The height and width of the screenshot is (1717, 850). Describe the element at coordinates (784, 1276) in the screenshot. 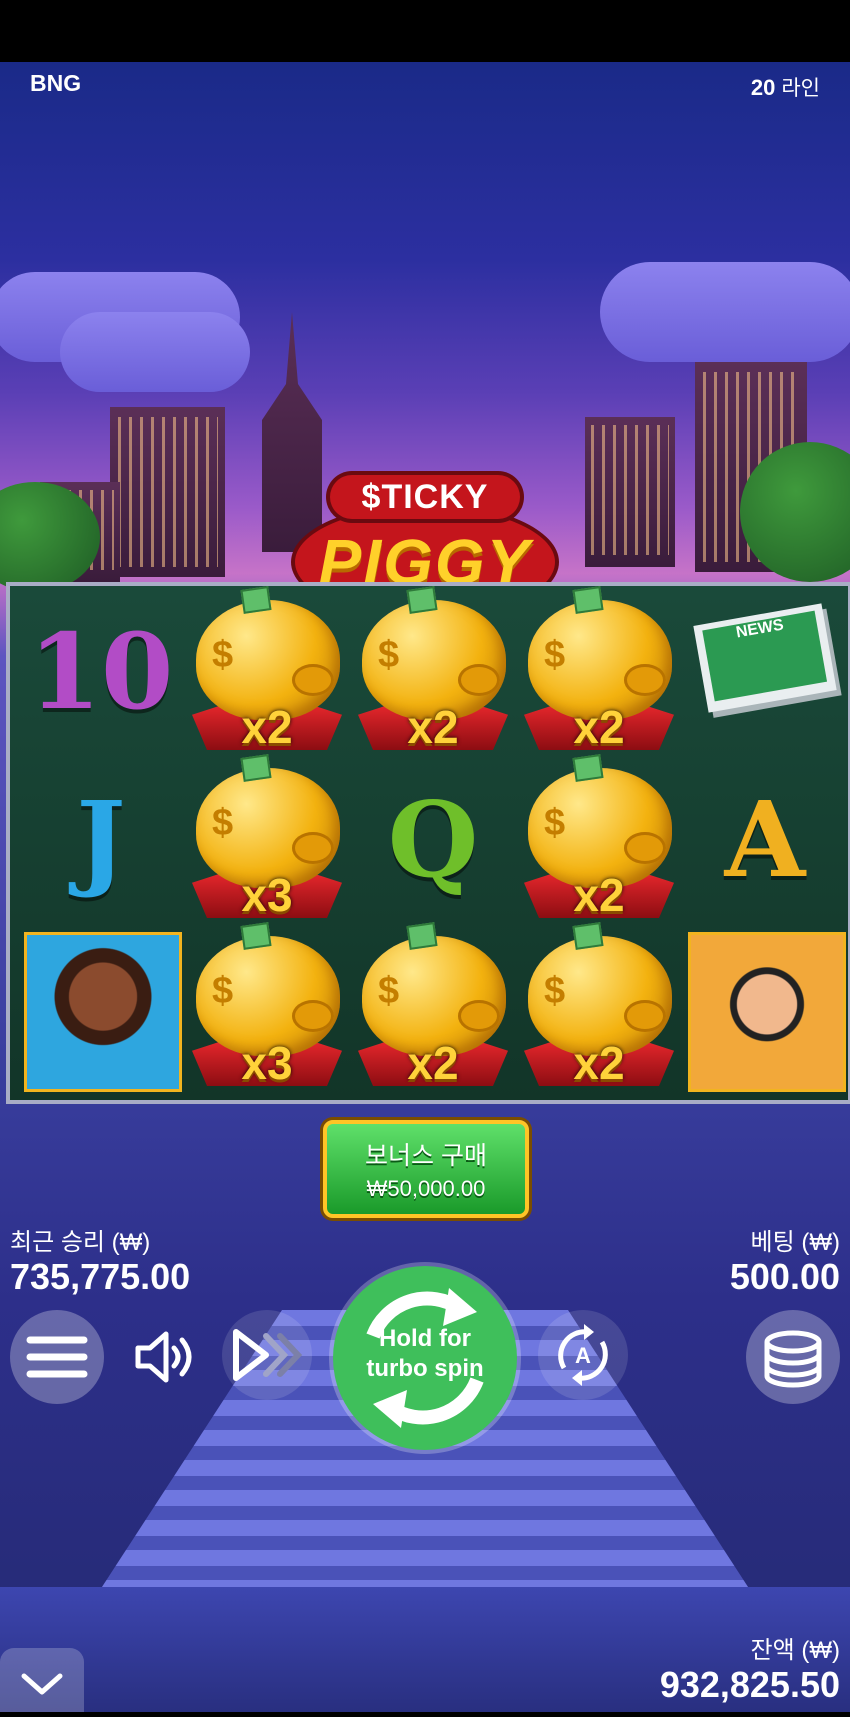

I see `bet-value: 500.00` at that location.